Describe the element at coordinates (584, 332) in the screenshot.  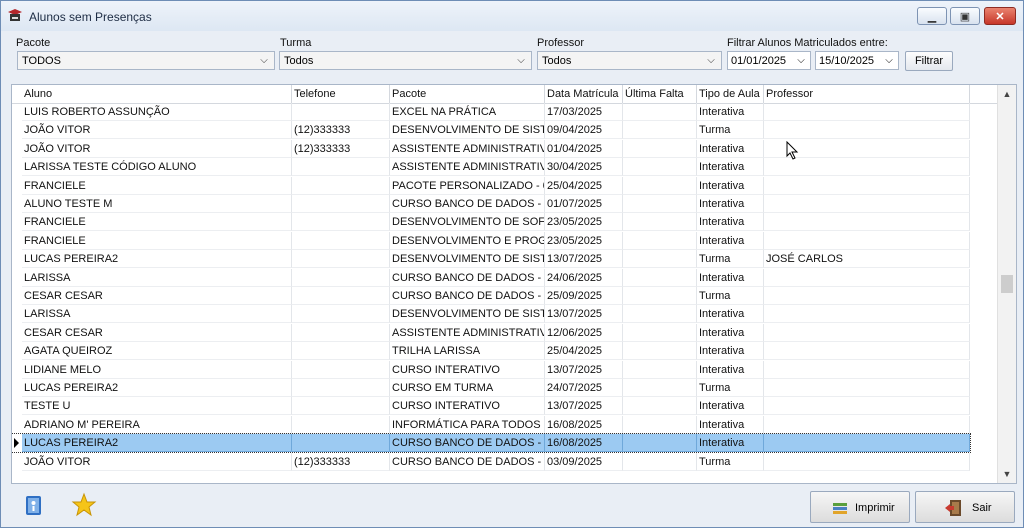
I see `cell-data-matricula: 12/06/2025` at that location.